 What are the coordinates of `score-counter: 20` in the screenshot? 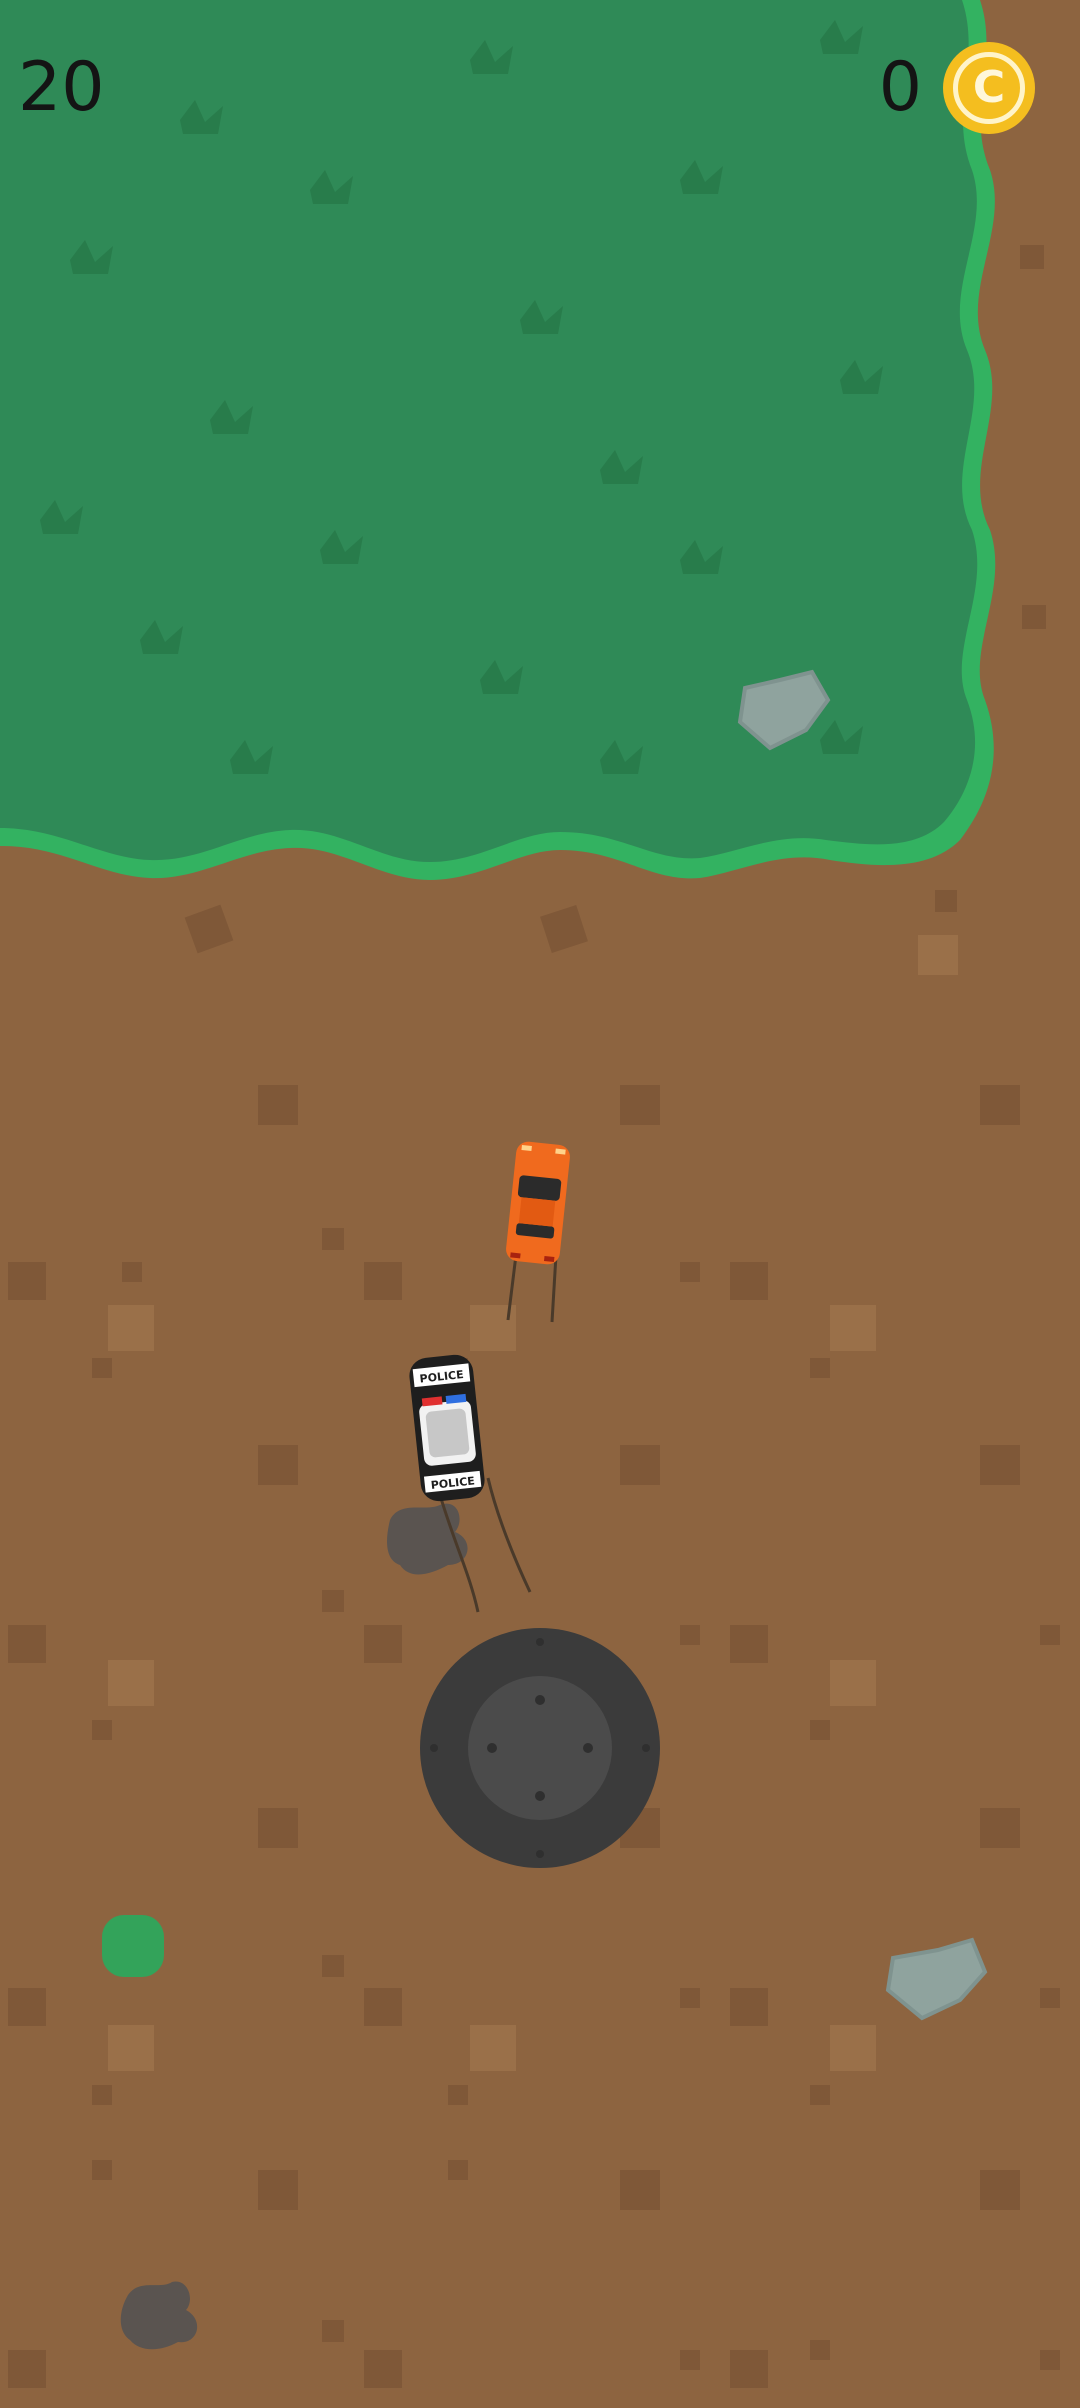 It's located at (61, 87).